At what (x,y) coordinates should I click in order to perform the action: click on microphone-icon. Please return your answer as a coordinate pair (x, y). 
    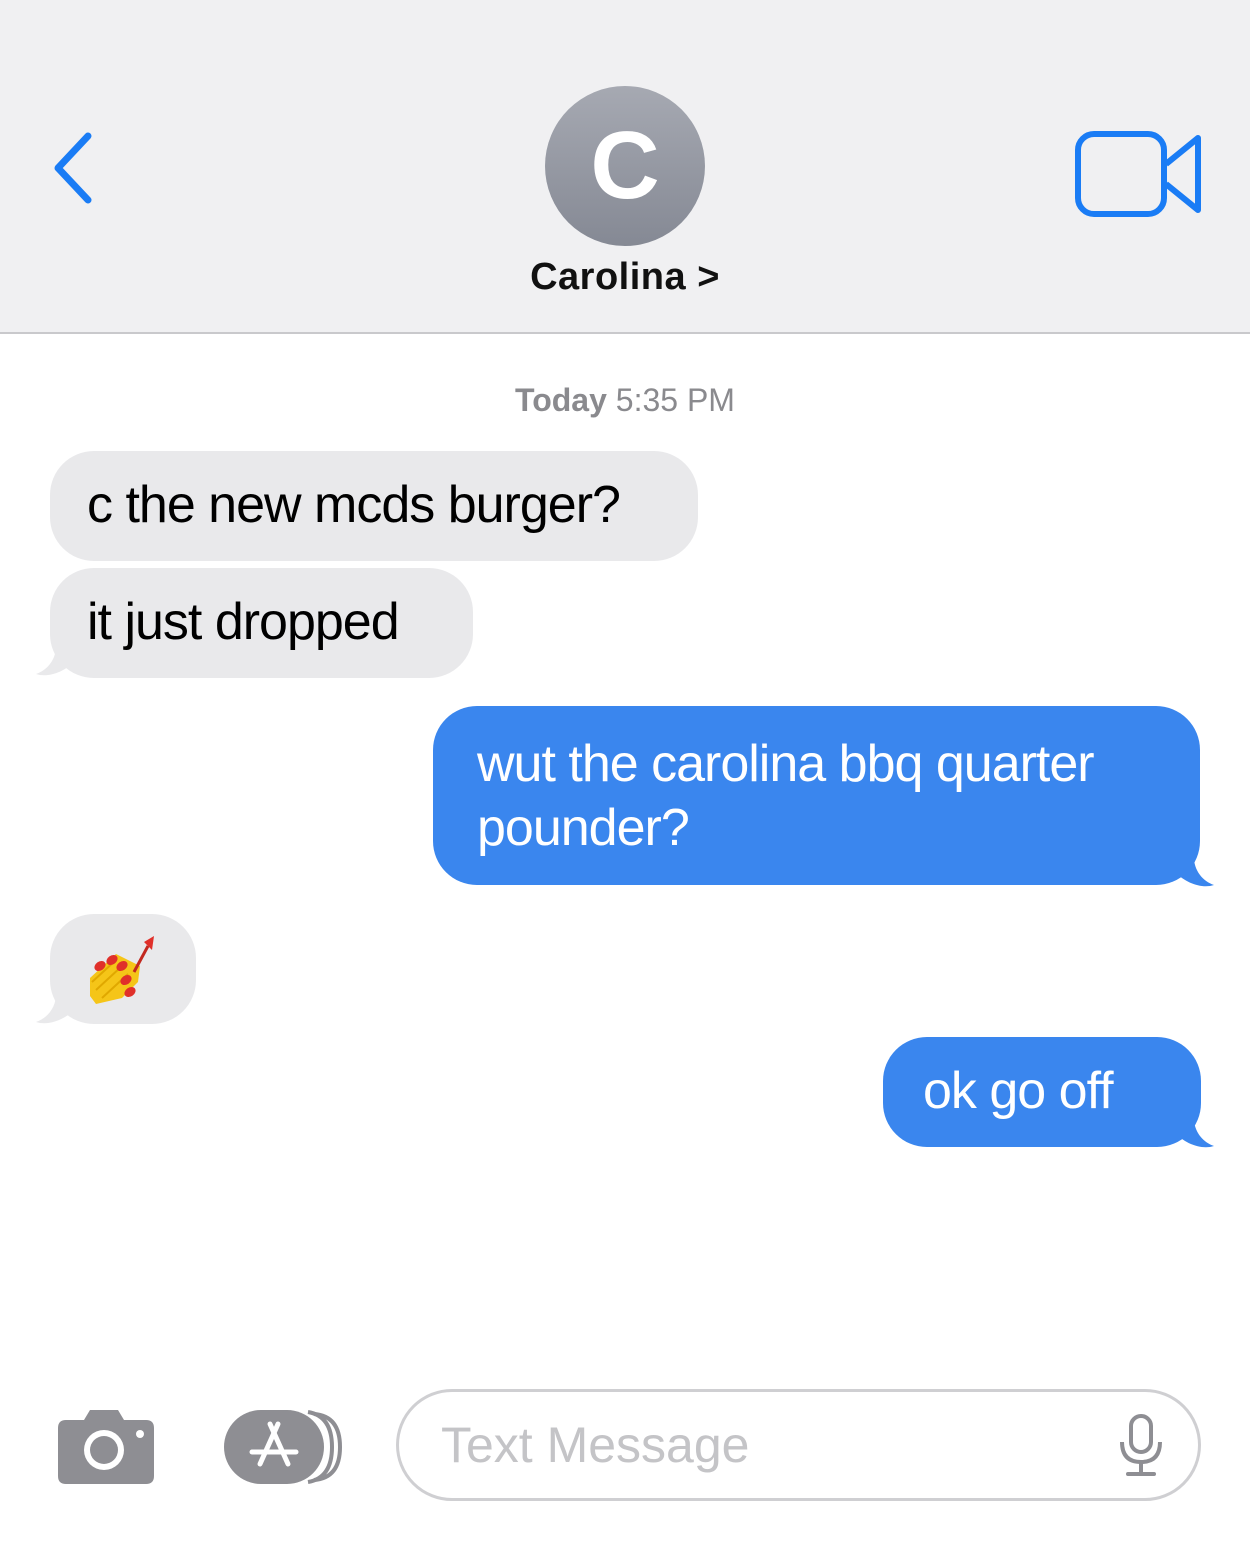
    Looking at the image, I should click on (1141, 1445).